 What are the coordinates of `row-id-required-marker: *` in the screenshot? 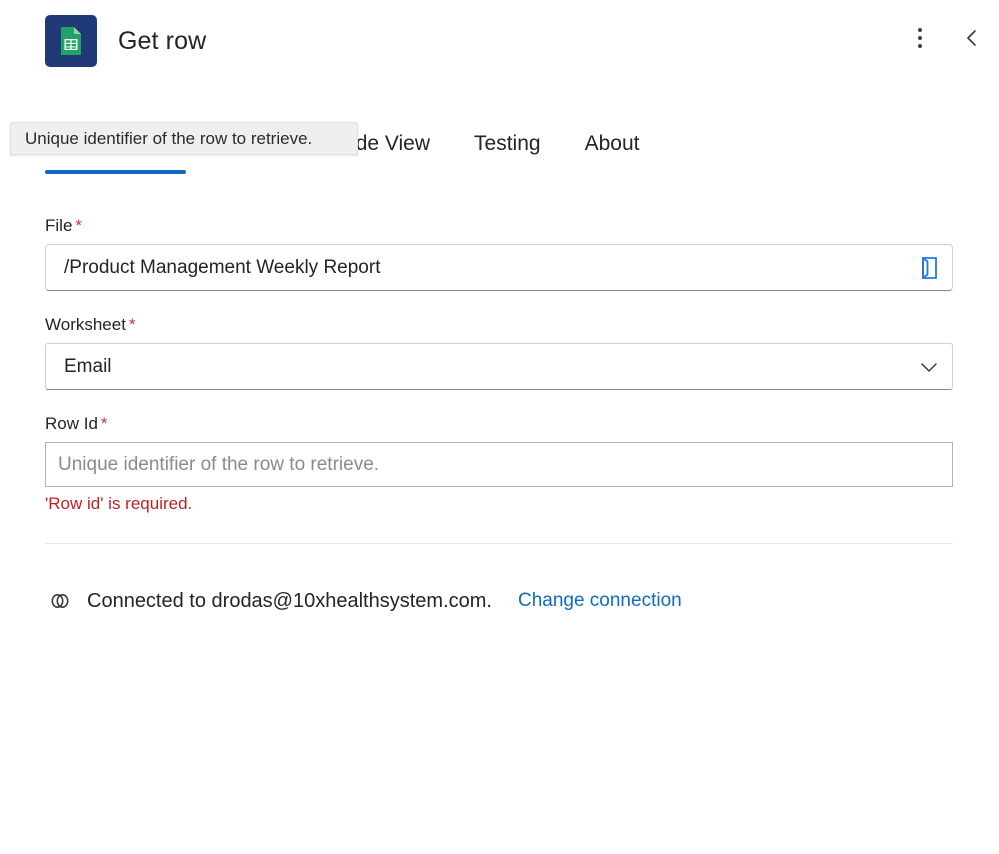 It's located at (104, 423).